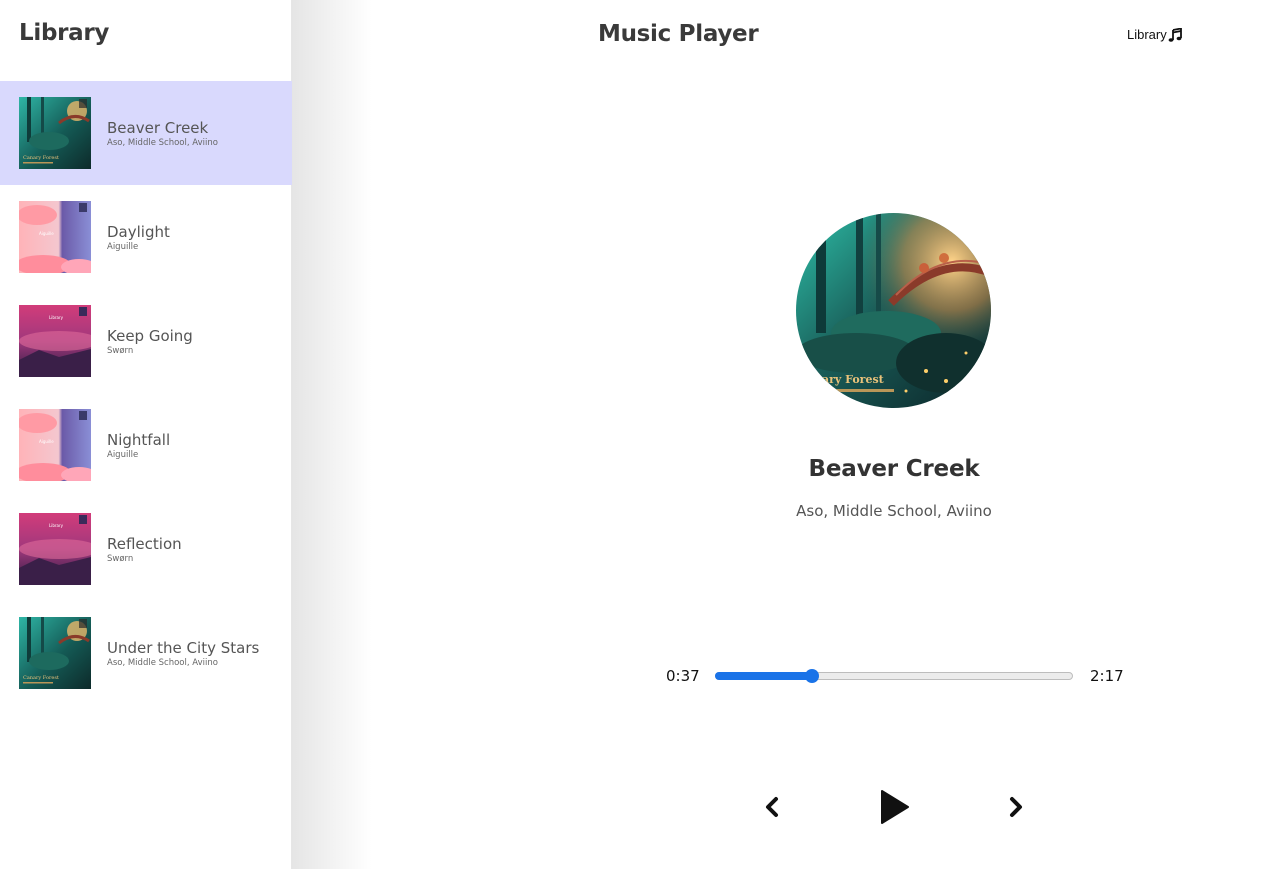 The image size is (1264, 869). Describe the element at coordinates (894, 469) in the screenshot. I see `now-playing-title: Beaver Creek` at that location.